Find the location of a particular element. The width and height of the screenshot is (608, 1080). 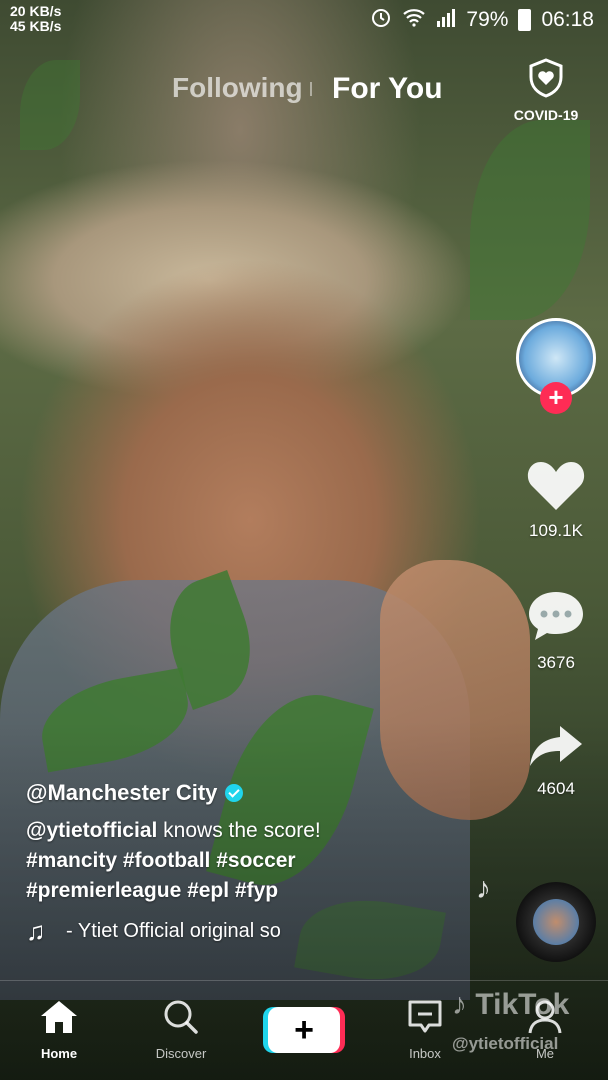

watermark-brand: ♪ TikTok is located at coordinates (527, 1005).